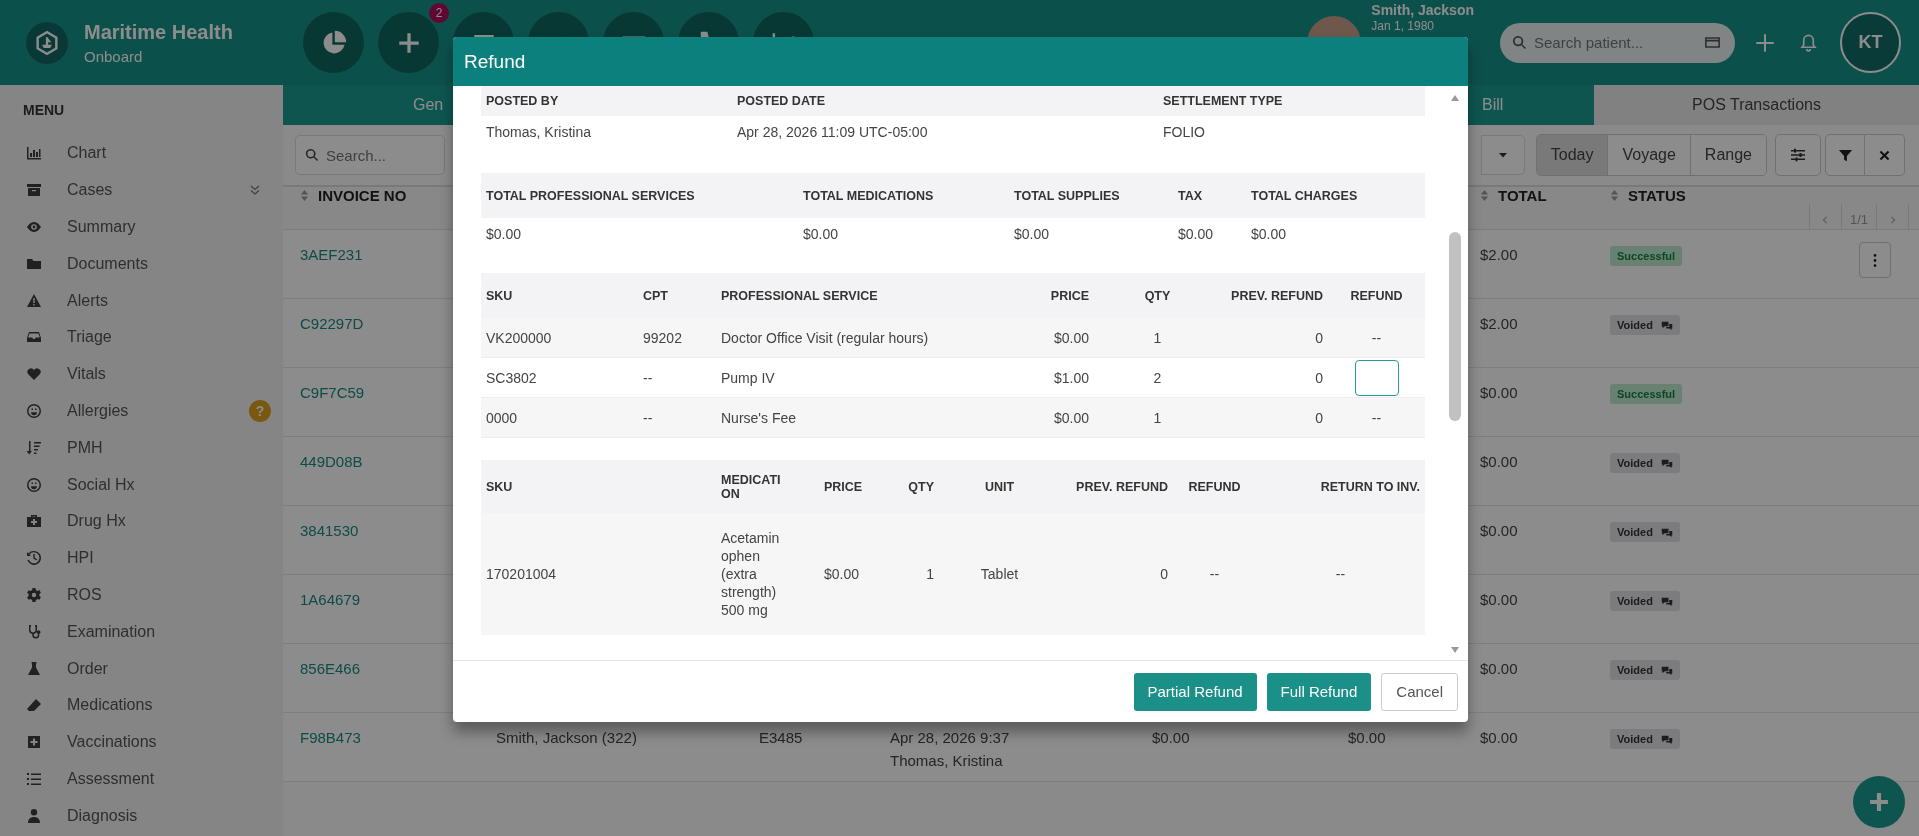  I want to click on menu-title: MENU, so click(44, 110).